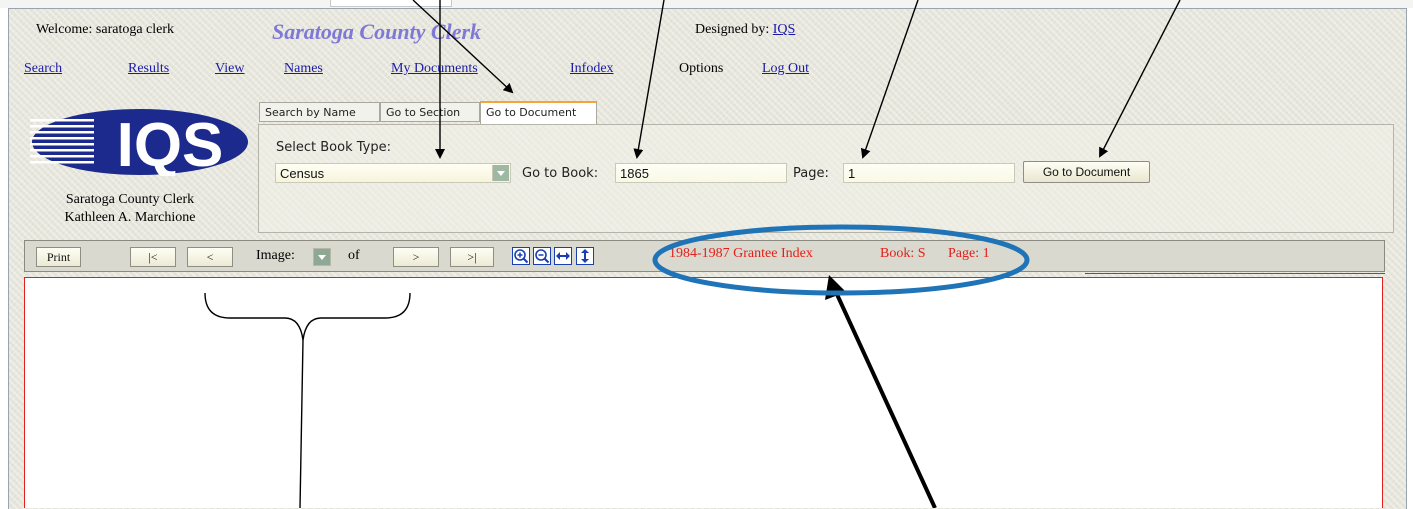  Describe the element at coordinates (701, 69) in the screenshot. I see `nav-options: Options` at that location.